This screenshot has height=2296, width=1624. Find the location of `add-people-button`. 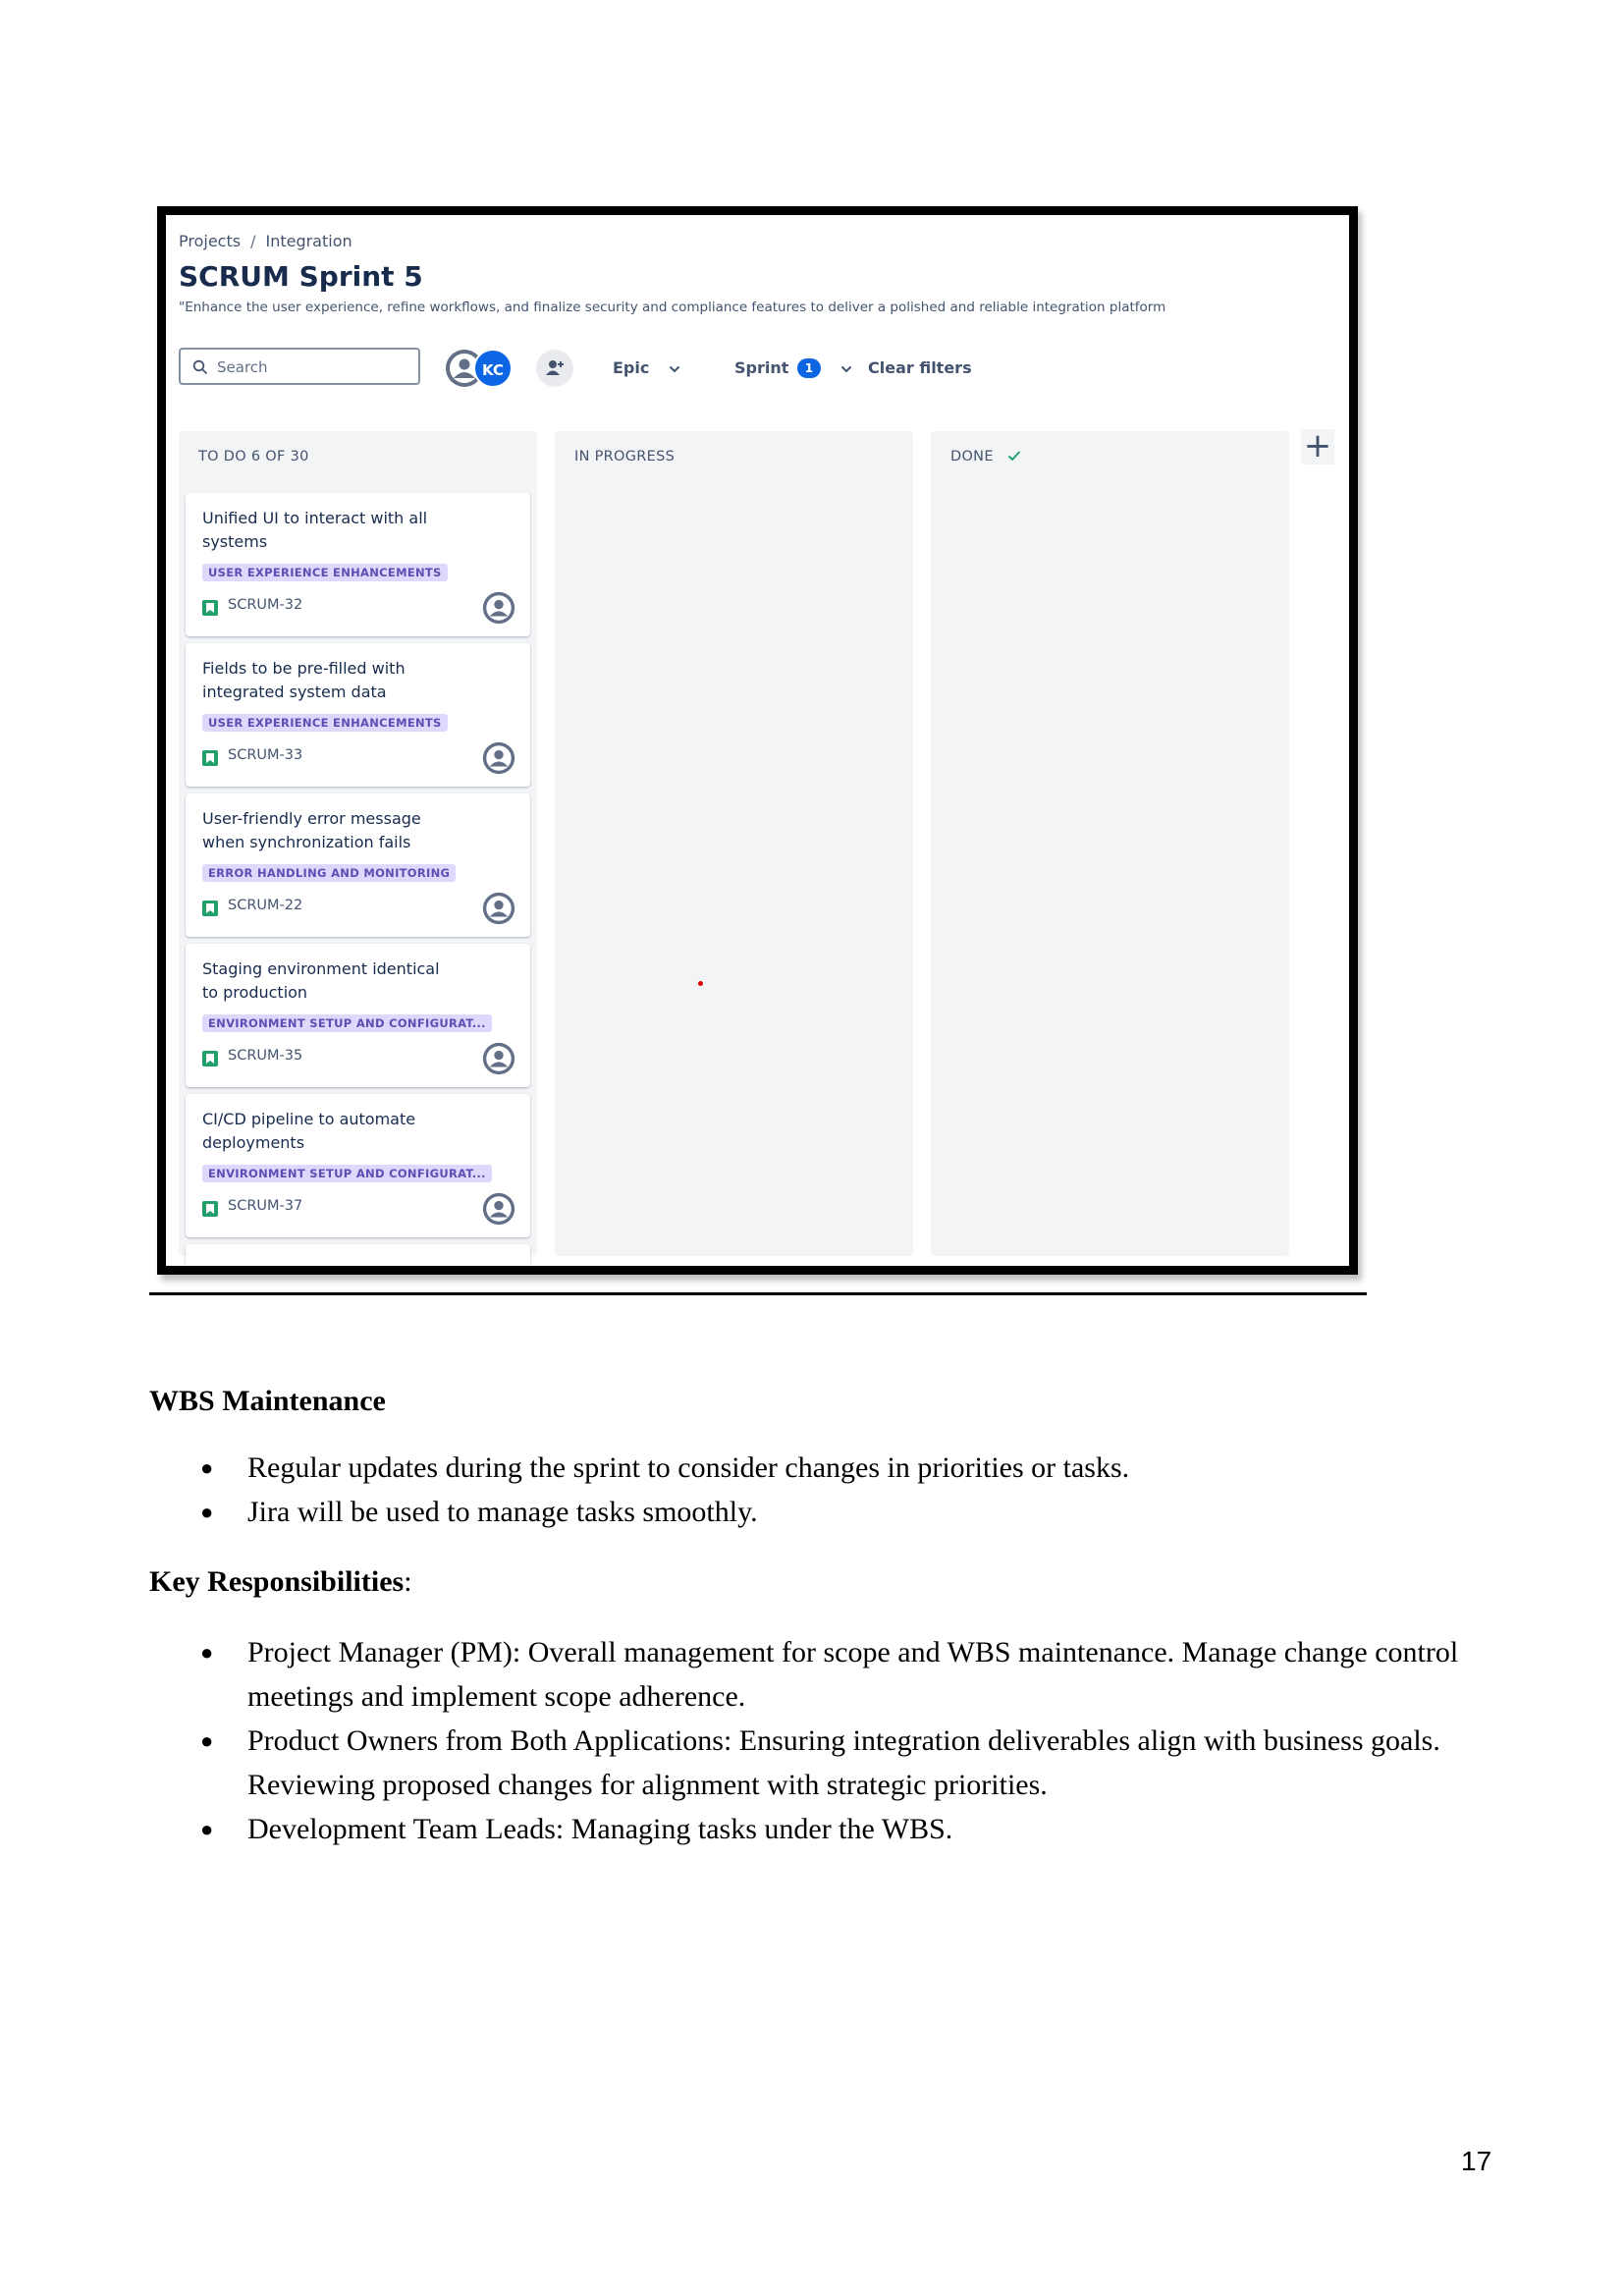

add-people-button is located at coordinates (554, 368).